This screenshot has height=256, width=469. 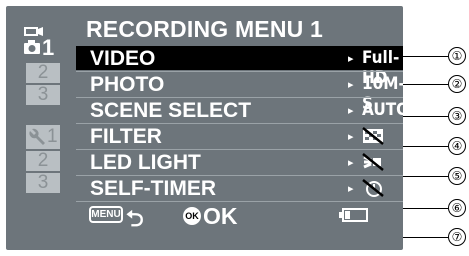 I want to click on setup-page-3: 3, so click(x=43, y=183).